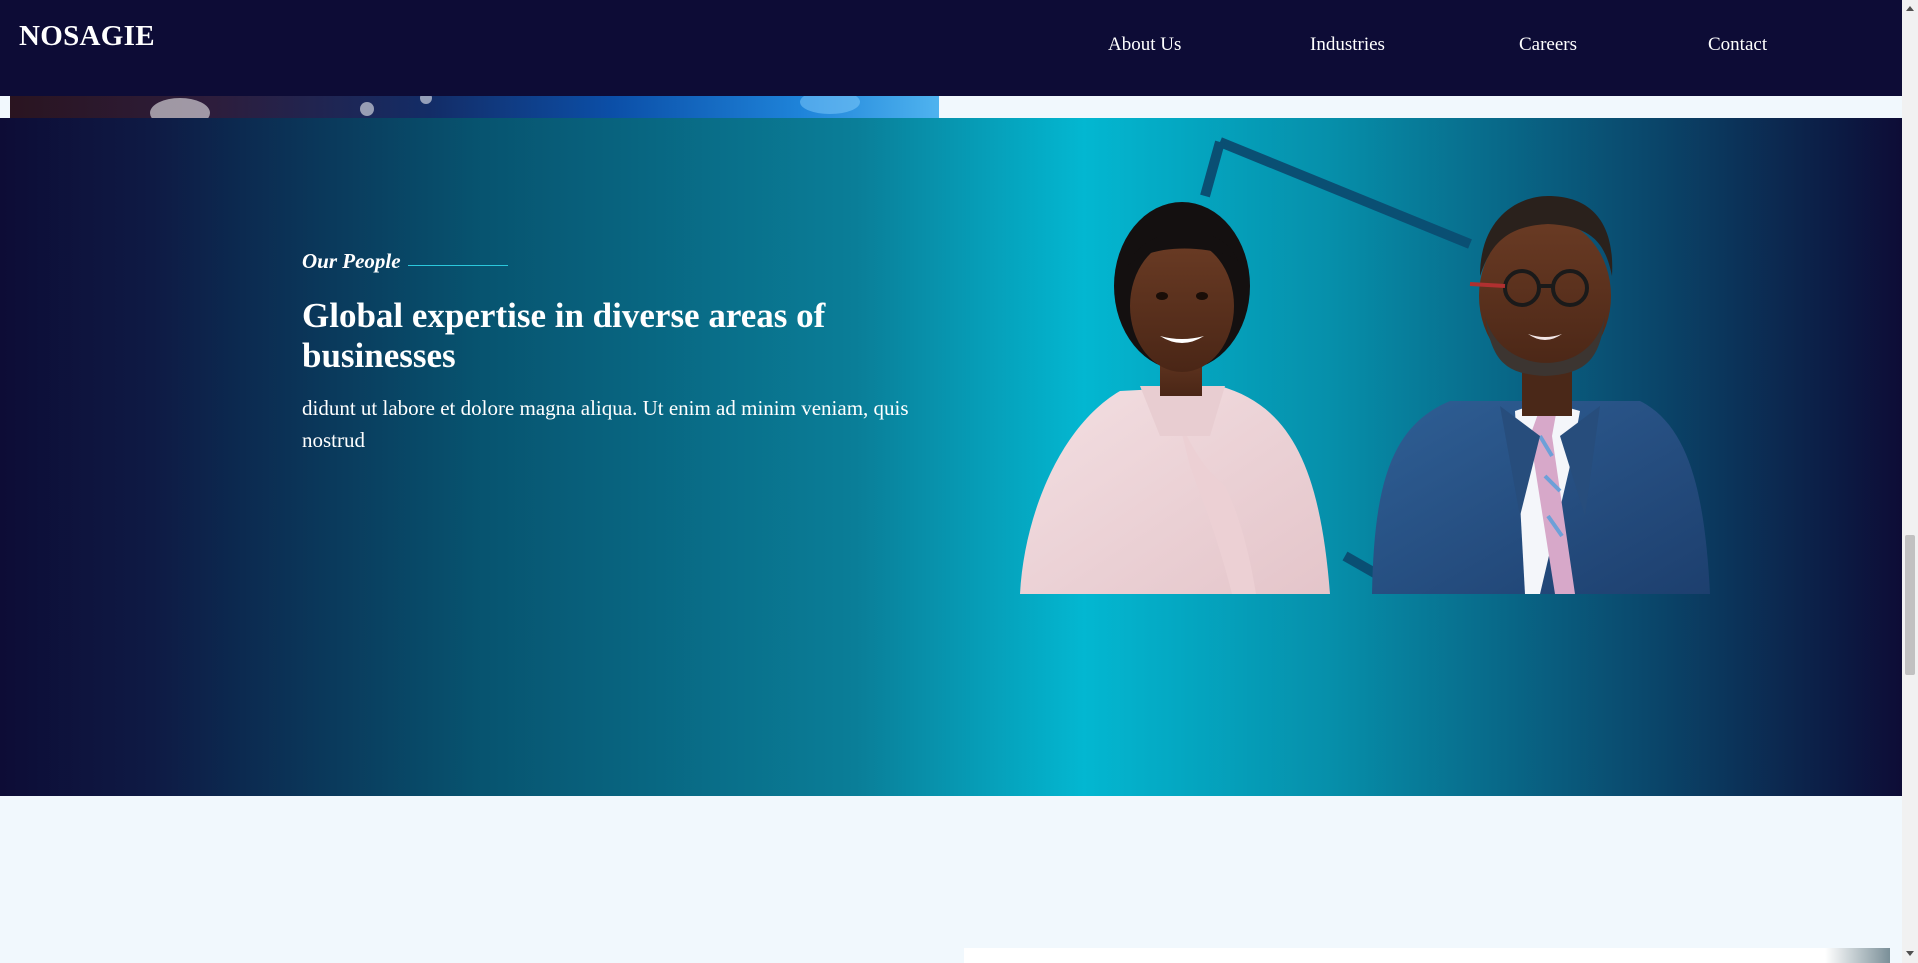 This screenshot has height=963, width=1918. I want to click on nav-about-us: About Us, so click(1144, 45).